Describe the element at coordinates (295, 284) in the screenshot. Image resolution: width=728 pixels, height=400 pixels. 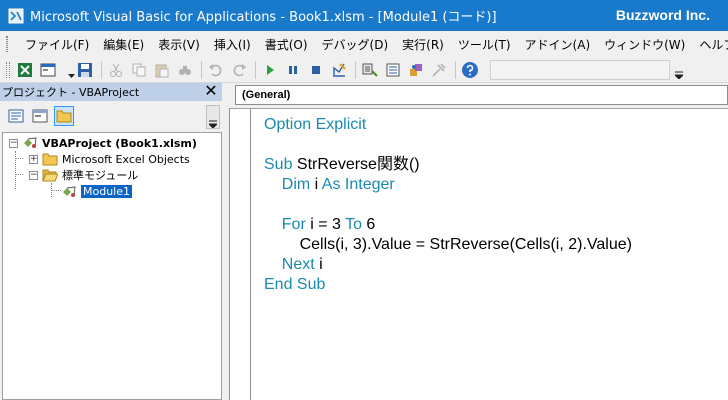
I see `code-keyword: End Sub` at that location.